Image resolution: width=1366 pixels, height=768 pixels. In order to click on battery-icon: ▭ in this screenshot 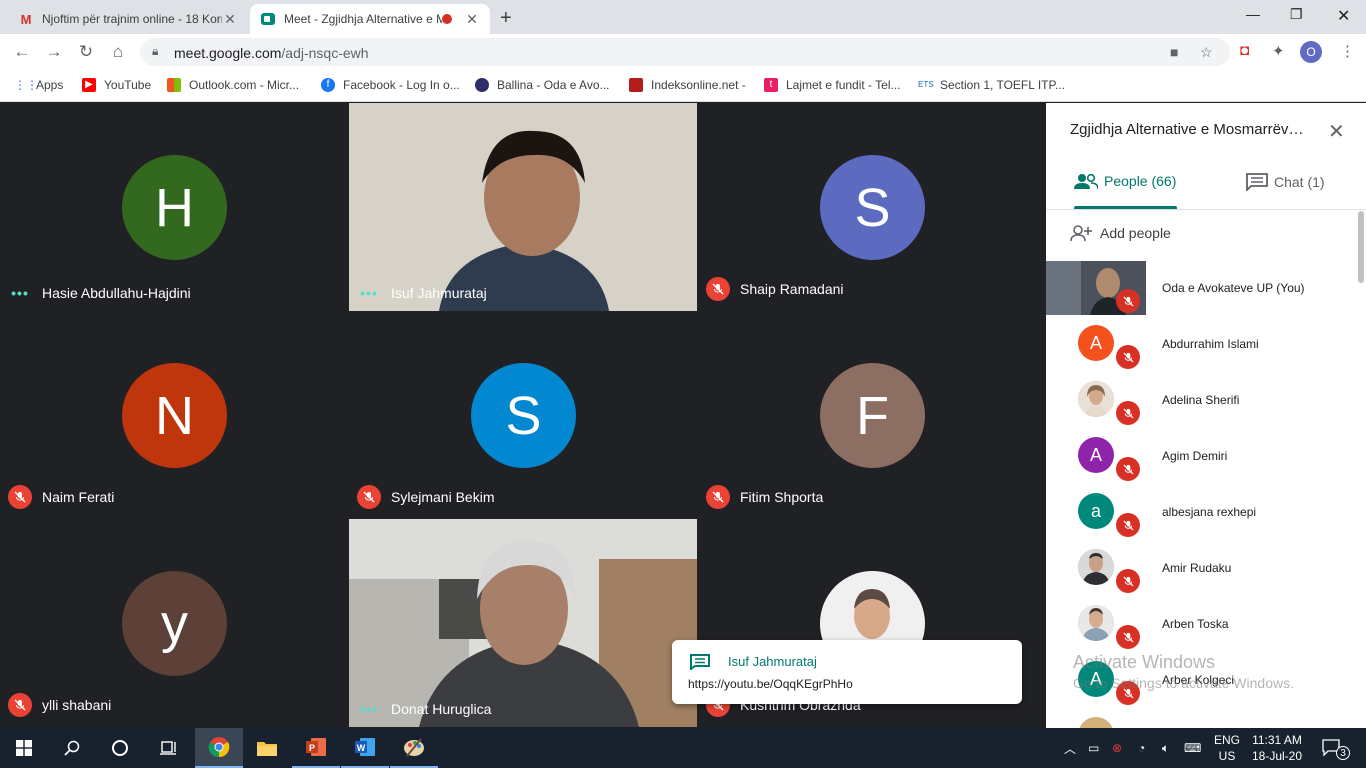, I will do `click(1093, 748)`.